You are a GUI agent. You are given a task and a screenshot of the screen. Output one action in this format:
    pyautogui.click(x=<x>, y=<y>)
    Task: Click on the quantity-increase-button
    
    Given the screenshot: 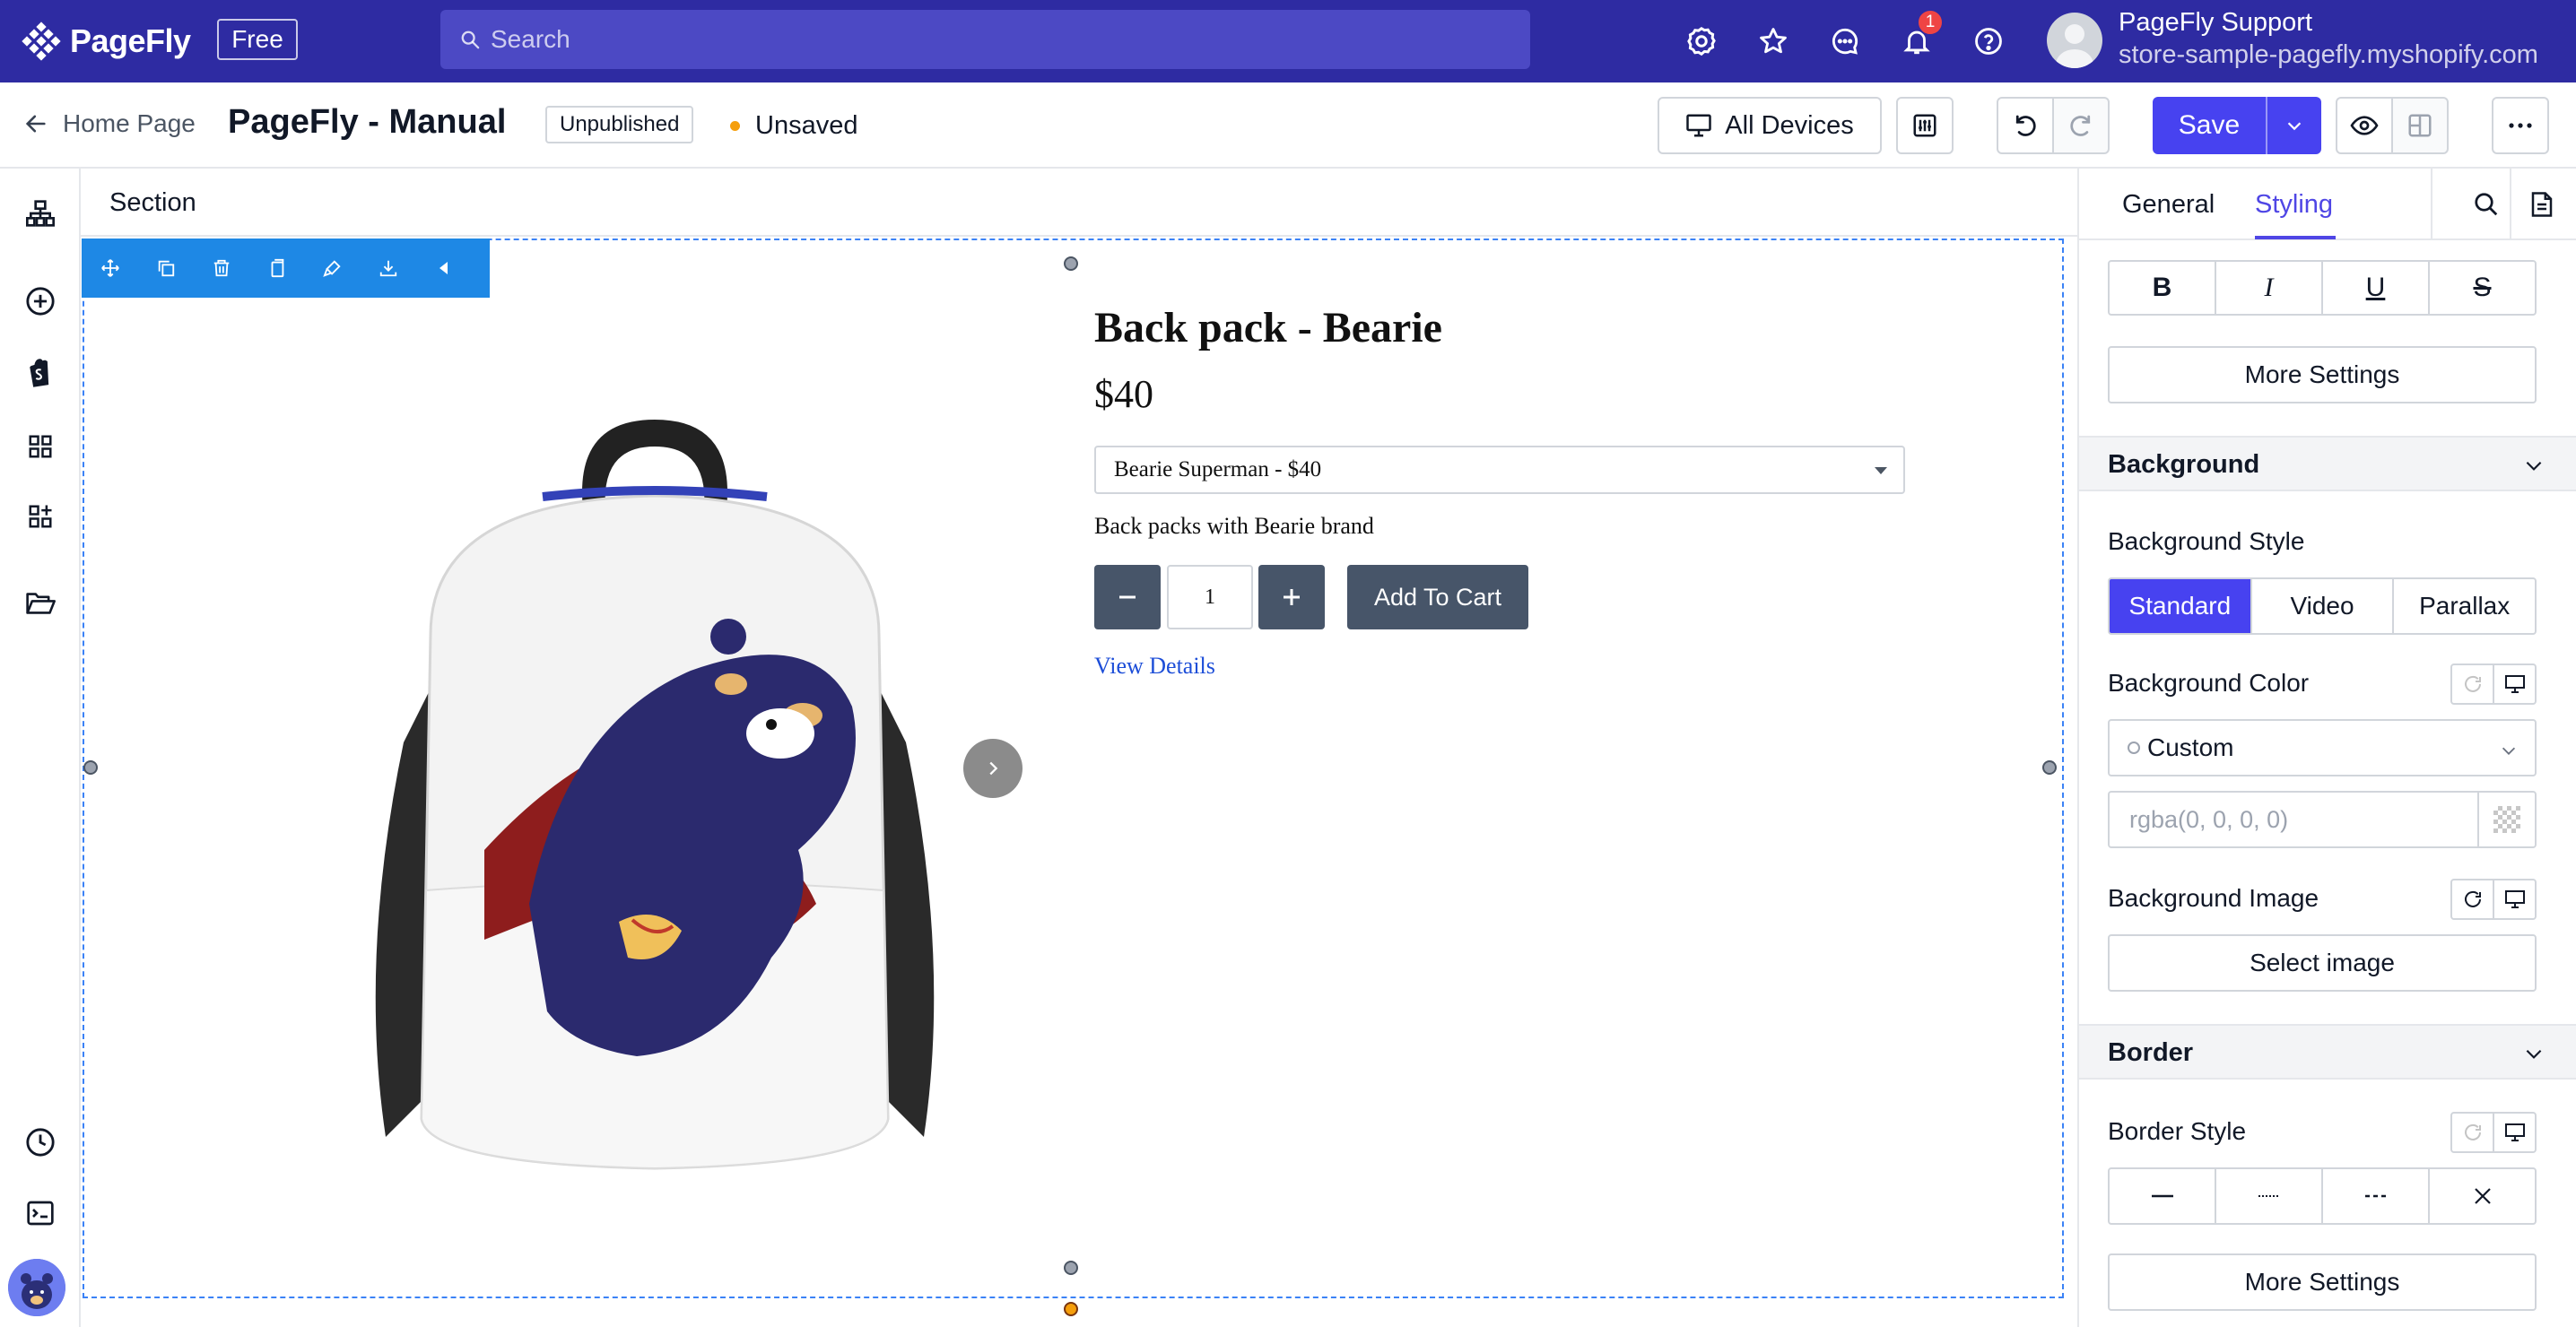 What is the action you would take?
    pyautogui.click(x=1291, y=597)
    